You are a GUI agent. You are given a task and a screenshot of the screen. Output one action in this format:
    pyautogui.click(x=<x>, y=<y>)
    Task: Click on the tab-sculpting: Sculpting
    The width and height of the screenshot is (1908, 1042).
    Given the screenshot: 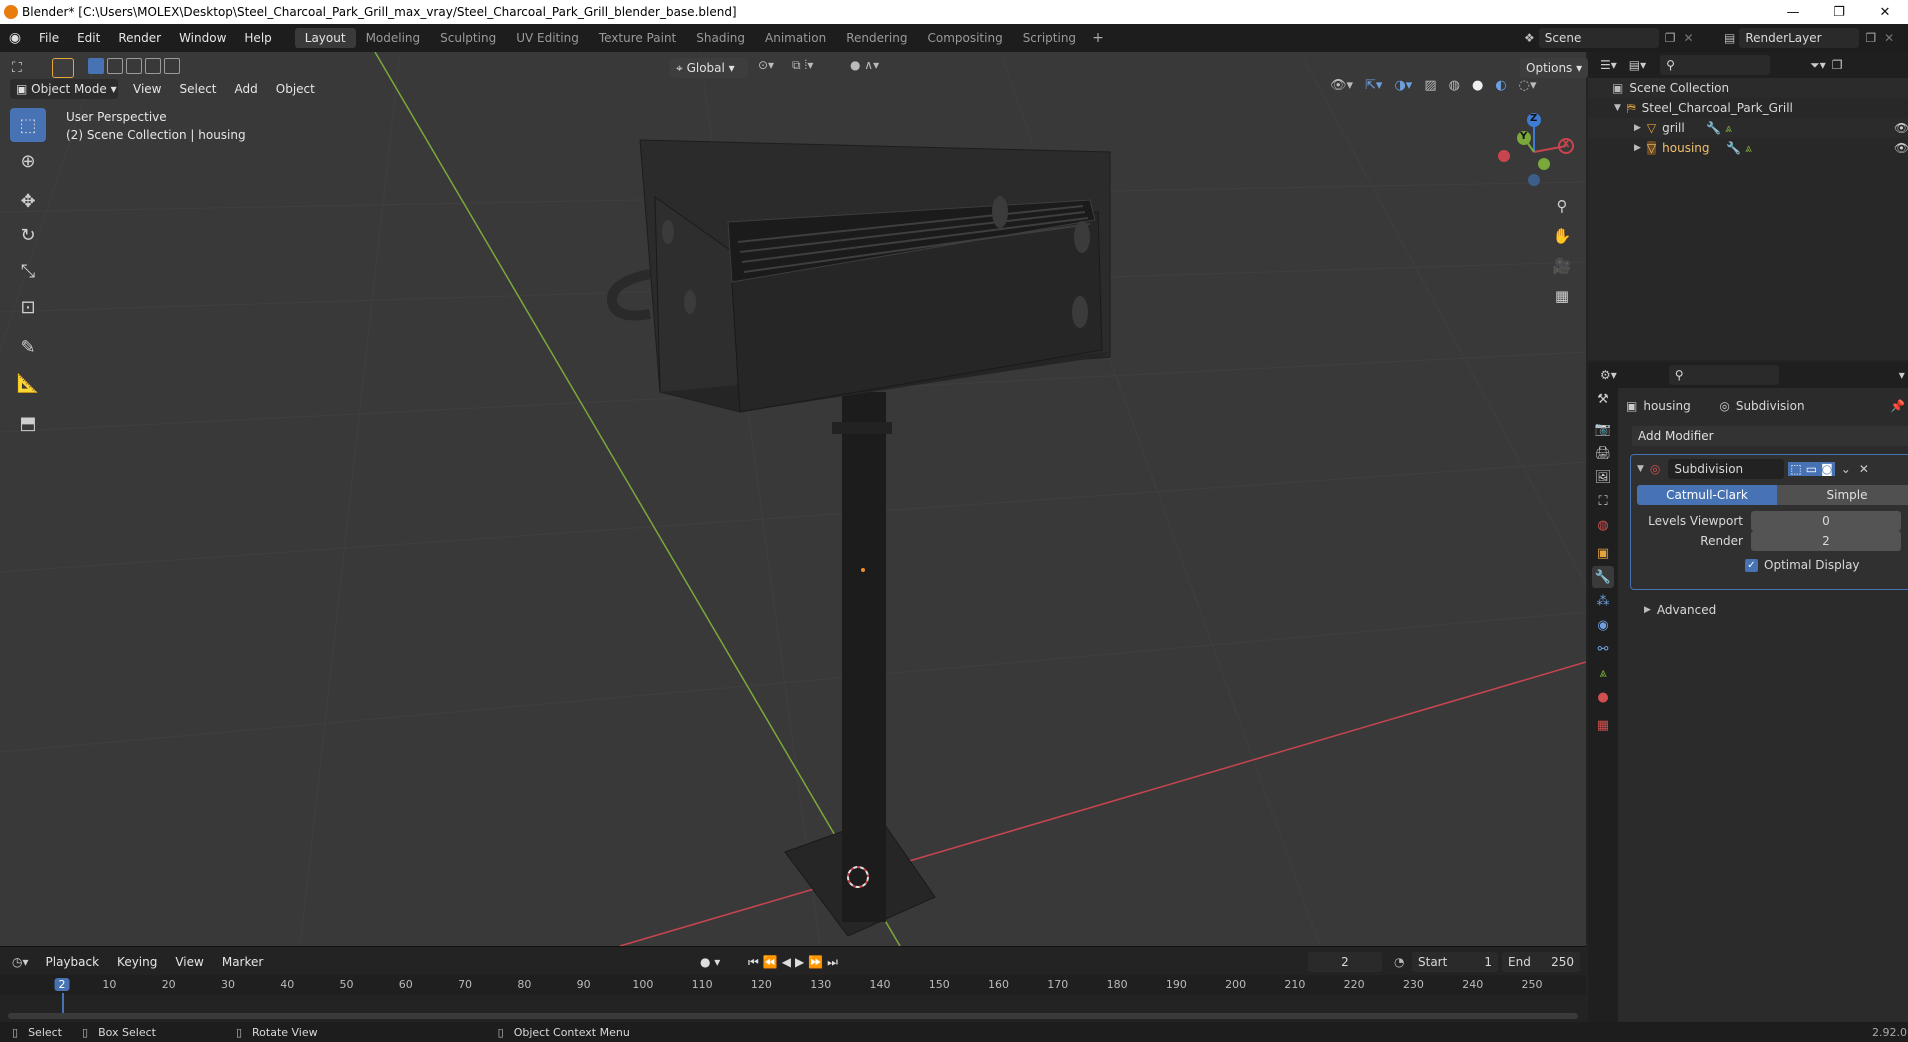 What is the action you would take?
    pyautogui.click(x=468, y=38)
    